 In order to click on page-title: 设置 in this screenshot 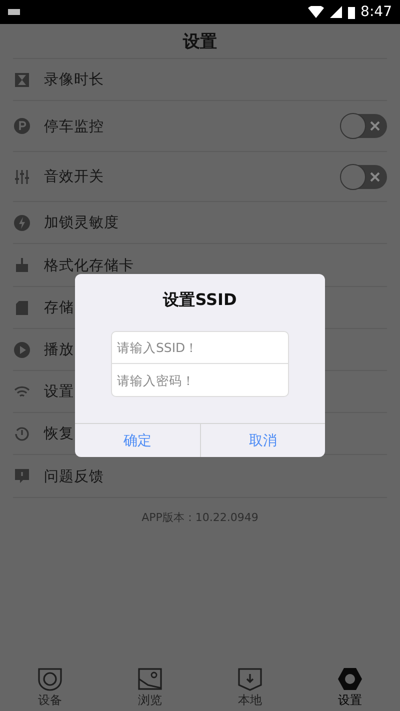, I will do `click(200, 41)`.